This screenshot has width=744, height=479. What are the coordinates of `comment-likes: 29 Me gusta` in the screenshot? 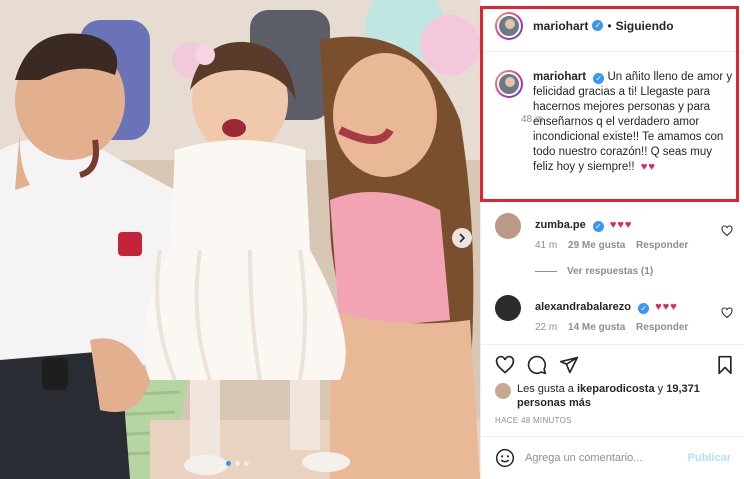 It's located at (596, 245).